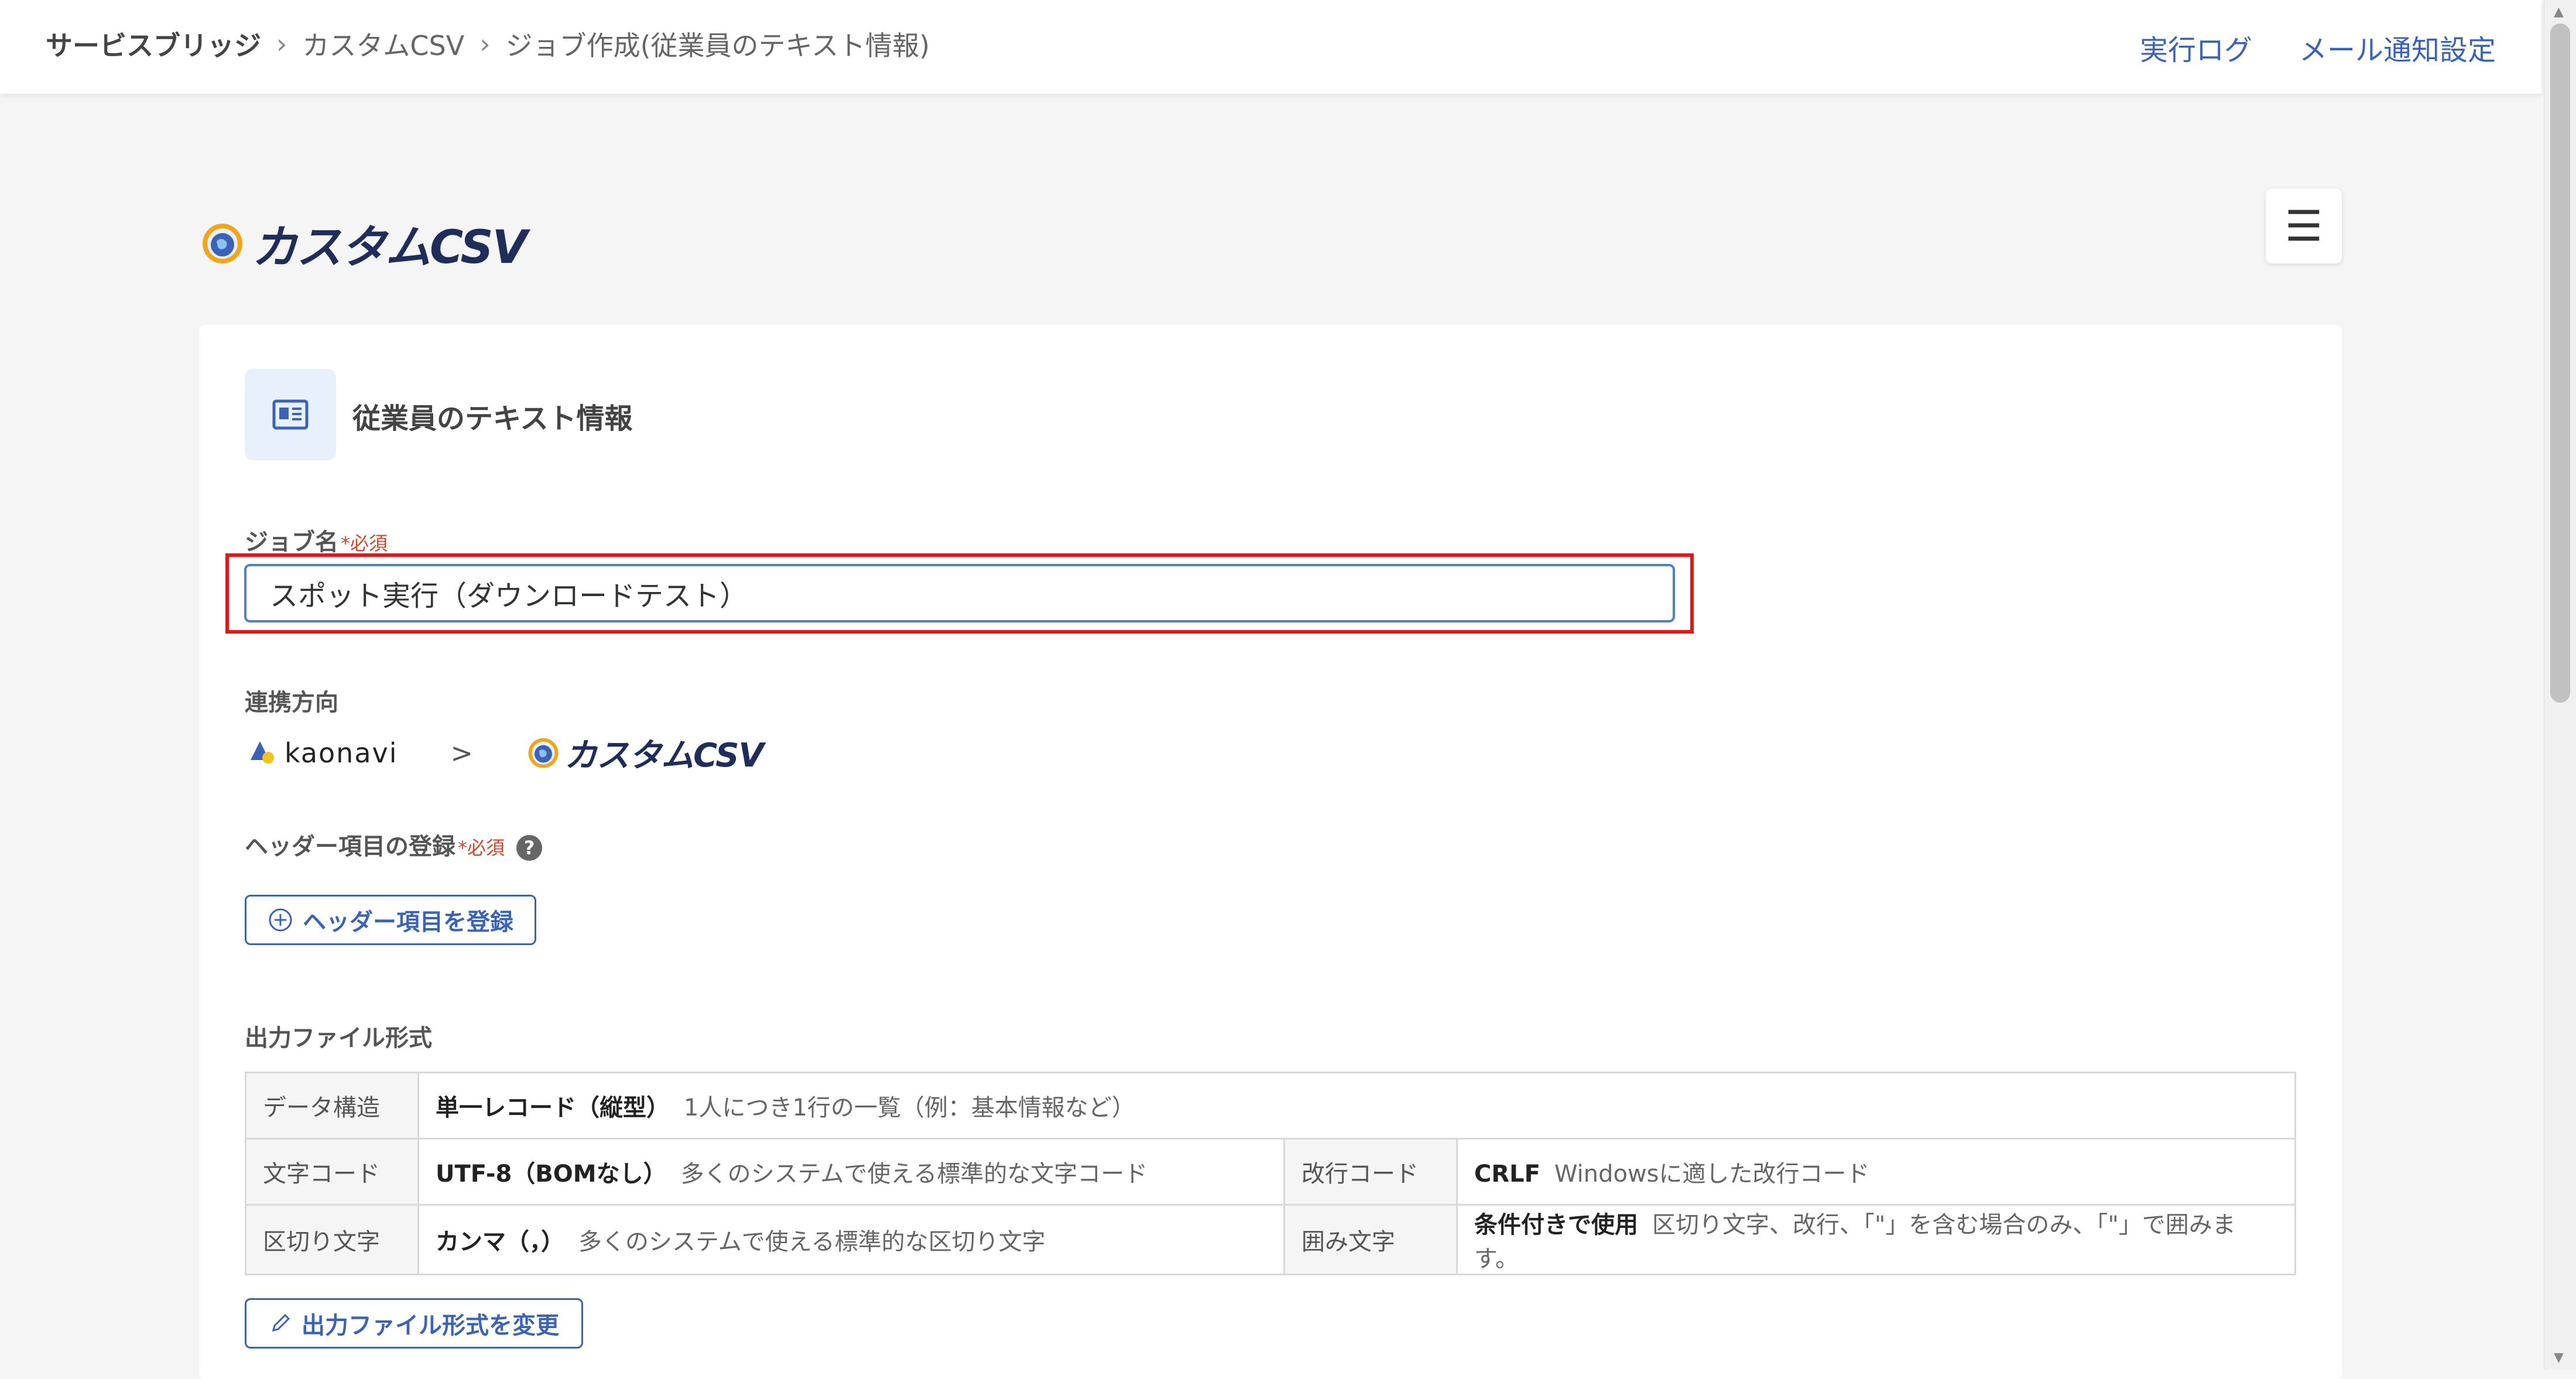  What do you see at coordinates (332, 1106) in the screenshot?
I see `data-structure-key: データ構造` at bounding box center [332, 1106].